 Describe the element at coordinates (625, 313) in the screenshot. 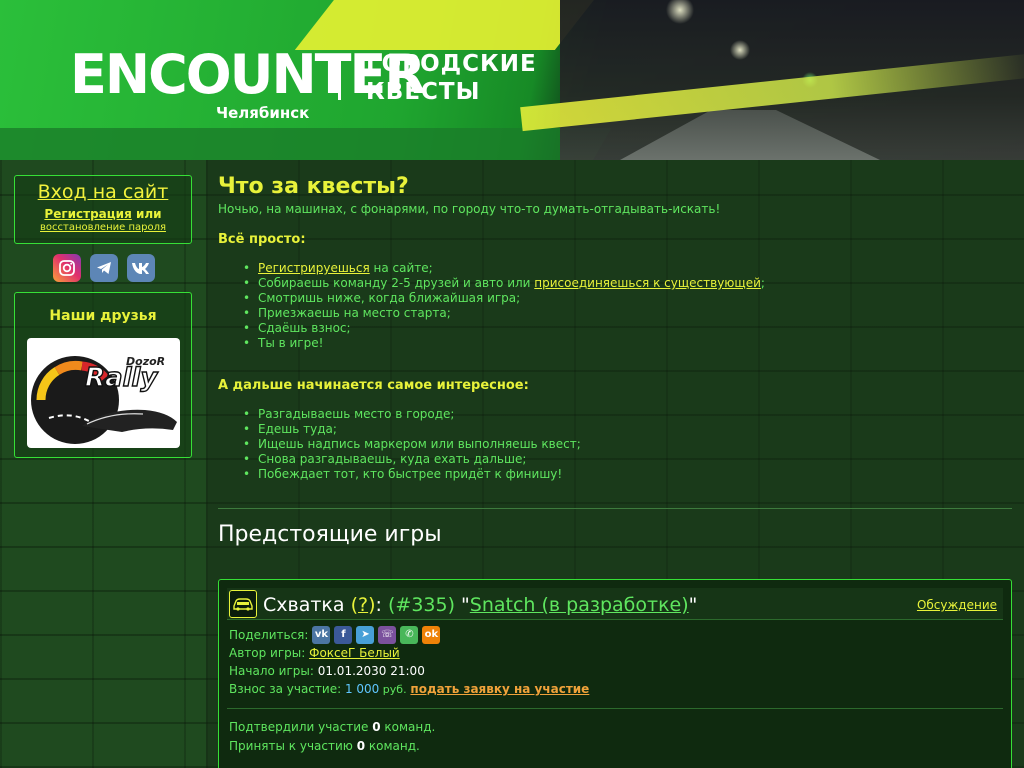

I see `list-item: Приезжаешь на место старта;` at that location.